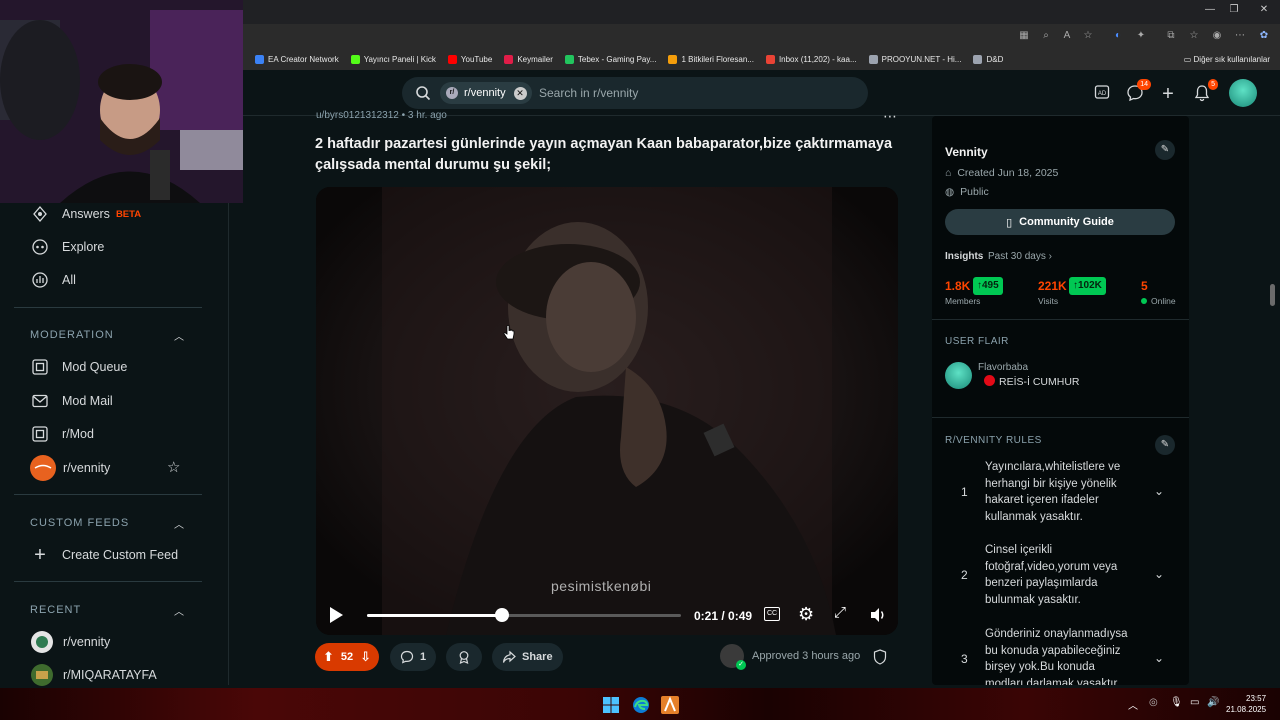 This screenshot has height=720, width=1280. What do you see at coordinates (464, 657) in the screenshot?
I see `award-button` at bounding box center [464, 657].